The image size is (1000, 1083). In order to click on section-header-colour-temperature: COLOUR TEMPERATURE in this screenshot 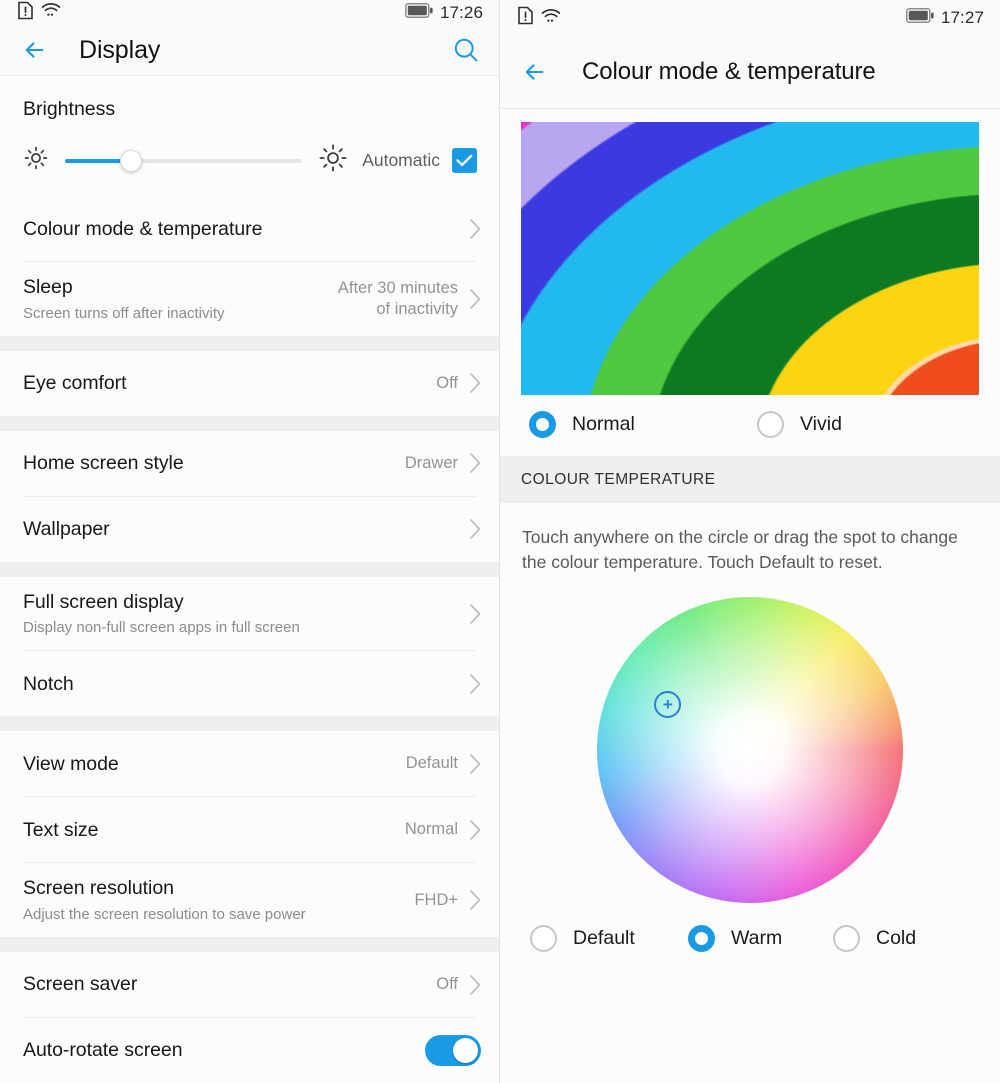, I will do `click(750, 479)`.